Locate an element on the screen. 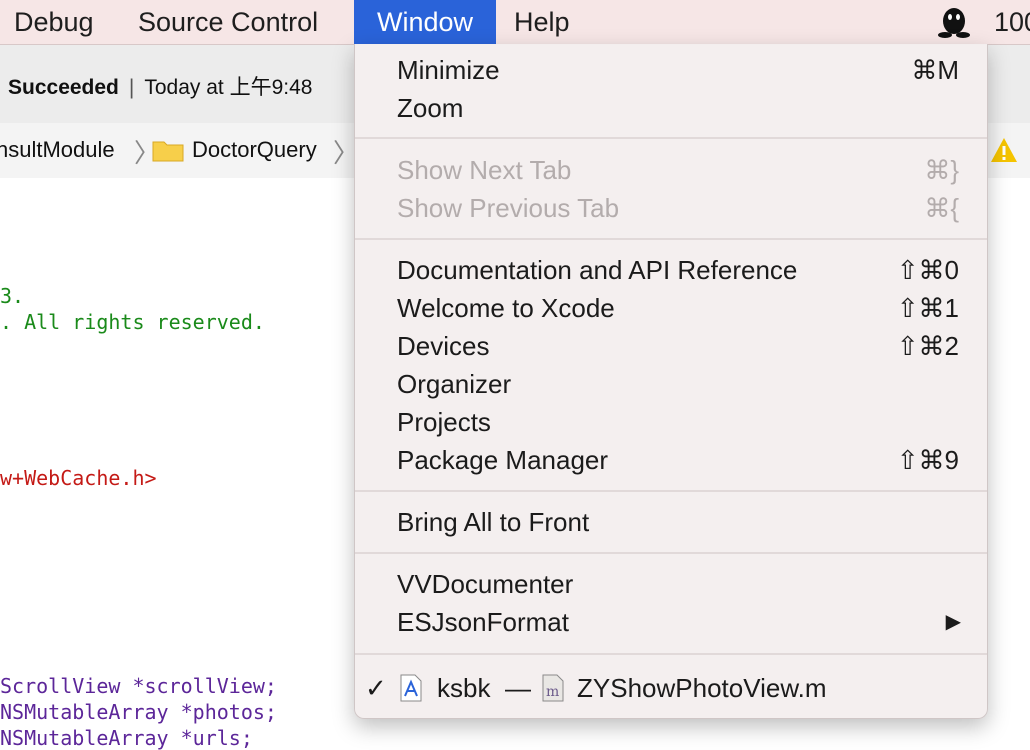 The image size is (1030, 750). menu-item-label: Documentation and API Reference is located at coordinates (597, 270).